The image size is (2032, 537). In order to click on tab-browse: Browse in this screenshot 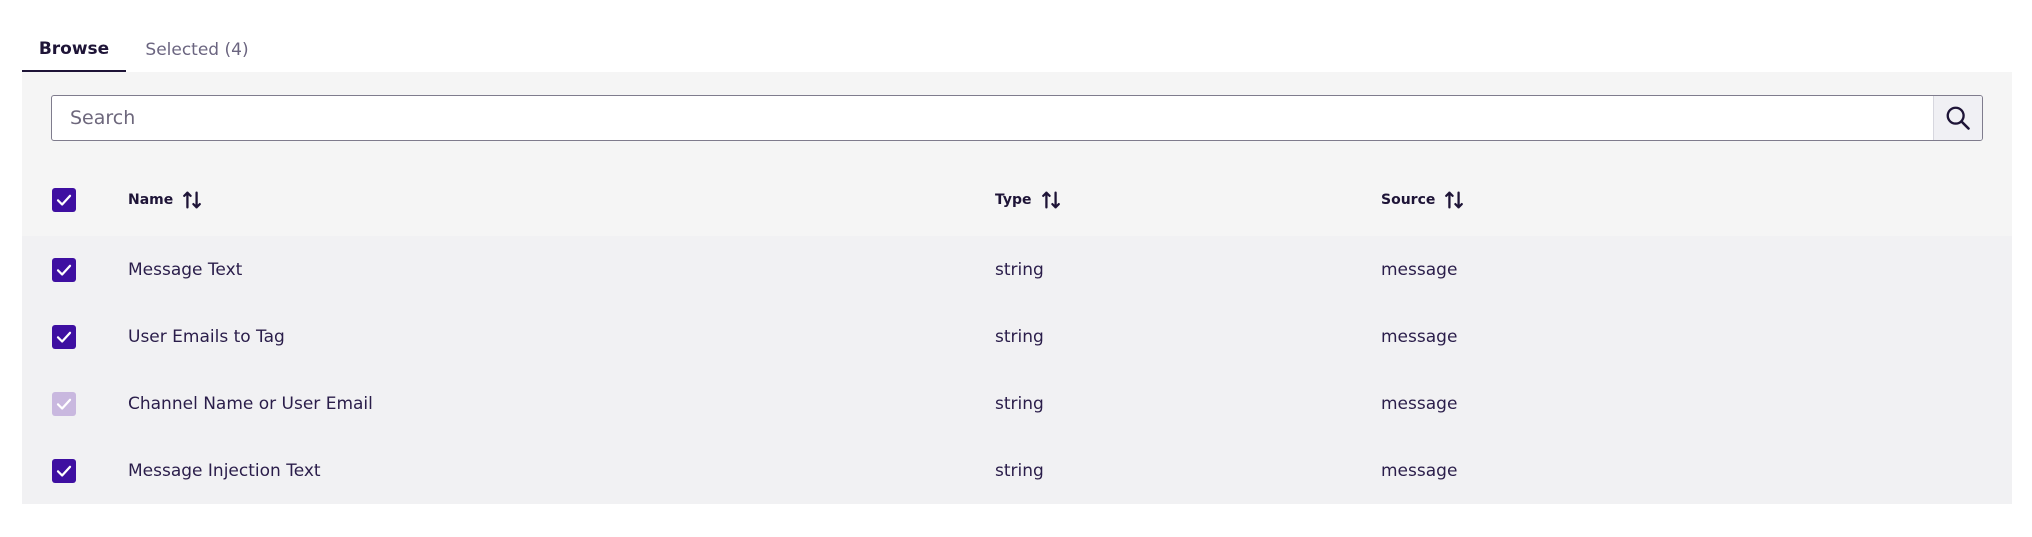, I will do `click(74, 50)`.